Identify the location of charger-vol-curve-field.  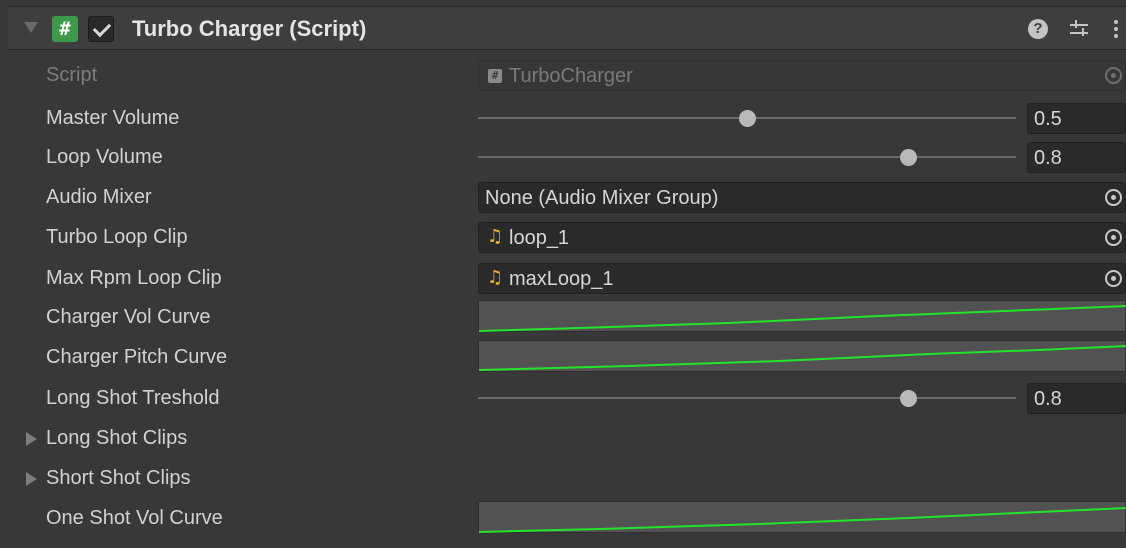
(802, 316).